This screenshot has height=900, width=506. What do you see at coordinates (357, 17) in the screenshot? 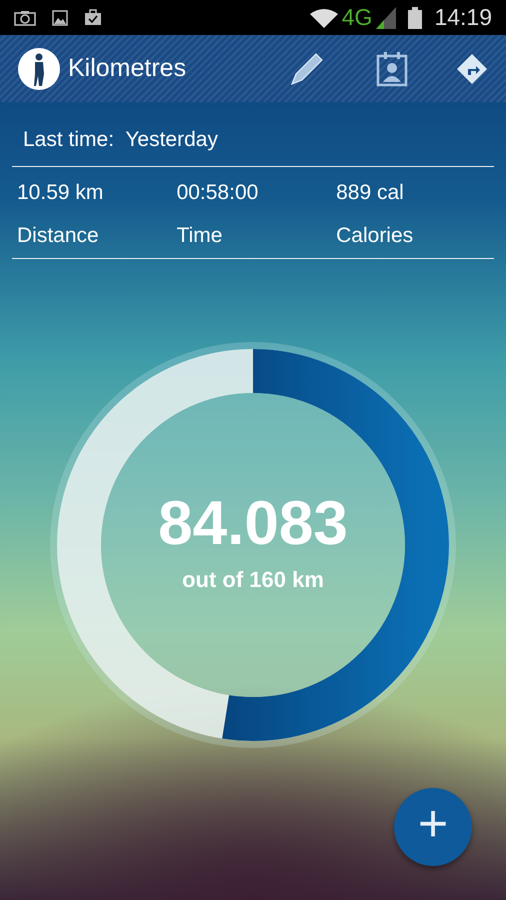
I see `network-type: 4G` at bounding box center [357, 17].